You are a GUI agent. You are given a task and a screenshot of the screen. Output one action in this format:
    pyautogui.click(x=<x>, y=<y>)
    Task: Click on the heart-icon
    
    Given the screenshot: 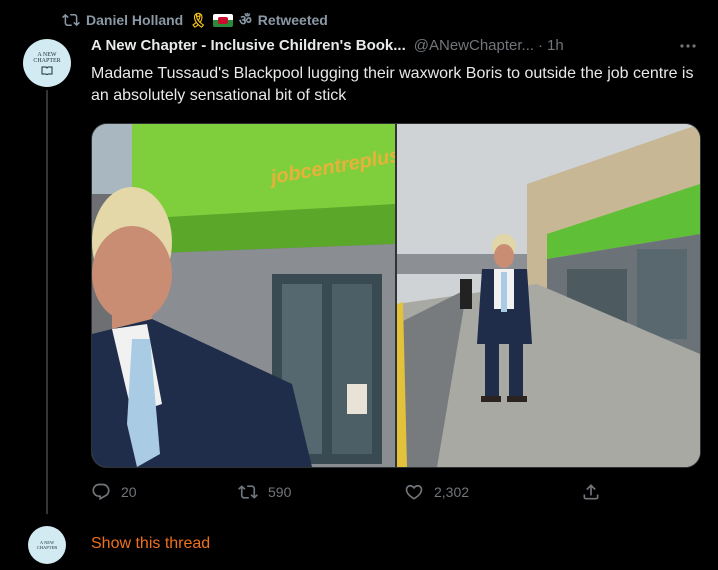 What is the action you would take?
    pyautogui.click(x=414, y=492)
    